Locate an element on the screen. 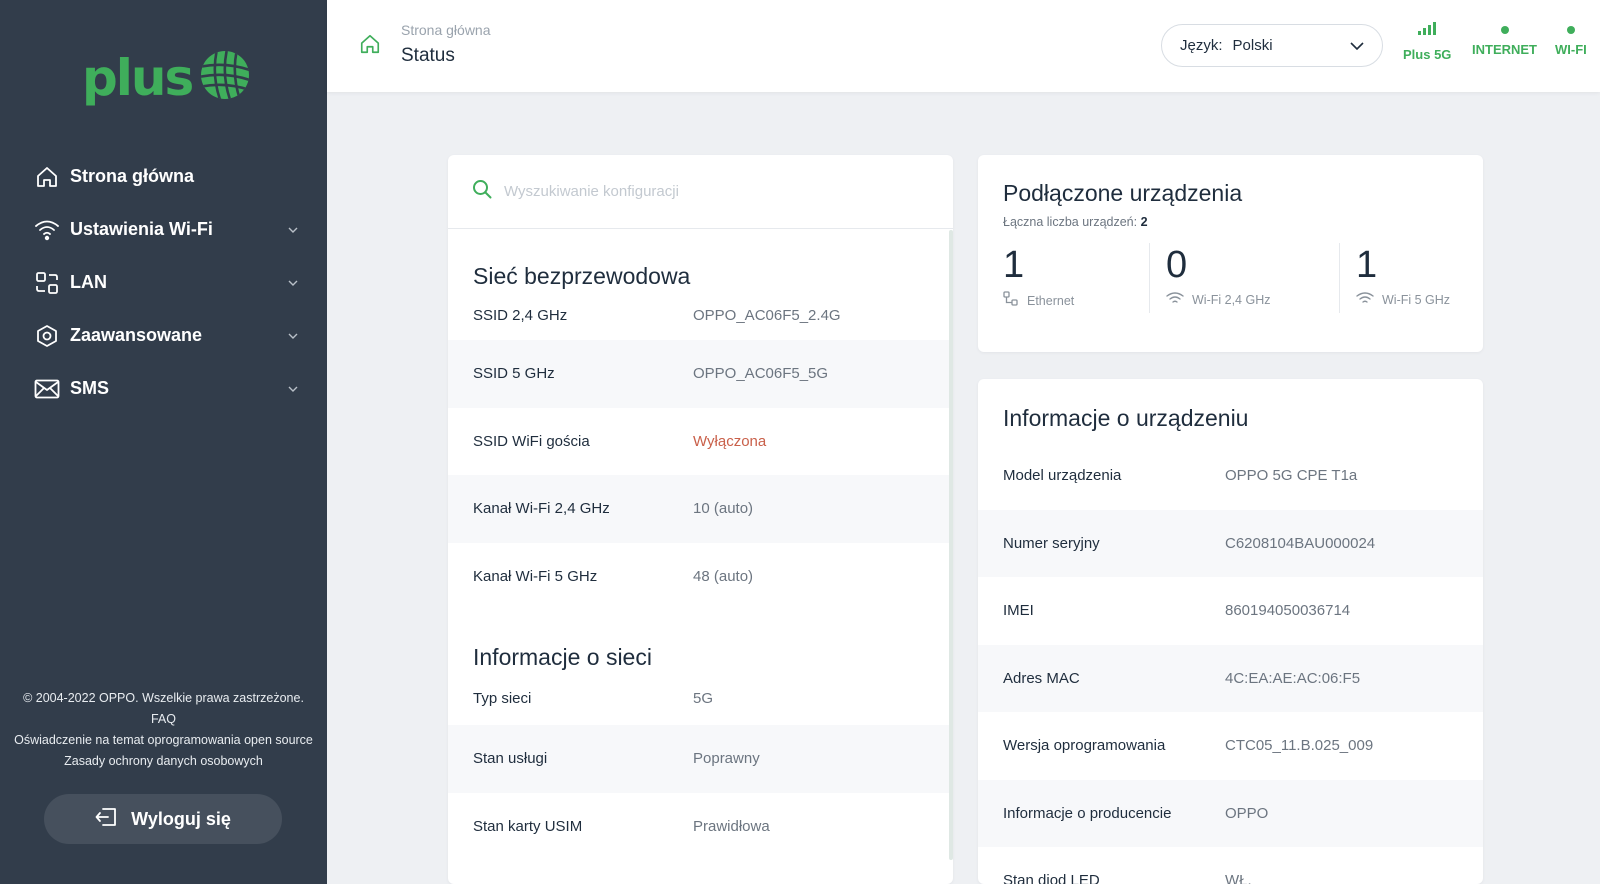 Image resolution: width=1600 pixels, height=884 pixels. device-count-ethernet: 1 Ethernet is located at coordinates (1076, 278).